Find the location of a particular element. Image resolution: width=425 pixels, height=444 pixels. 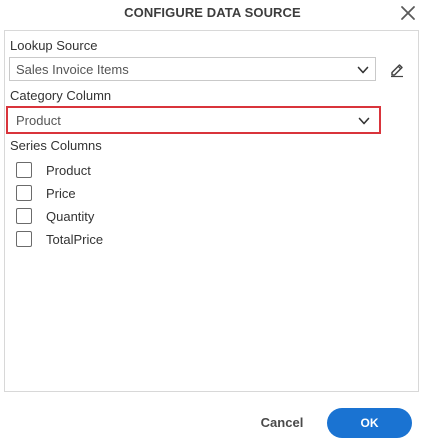

dialog-title: CONFIGURE DATA SOURCE is located at coordinates (212, 12).